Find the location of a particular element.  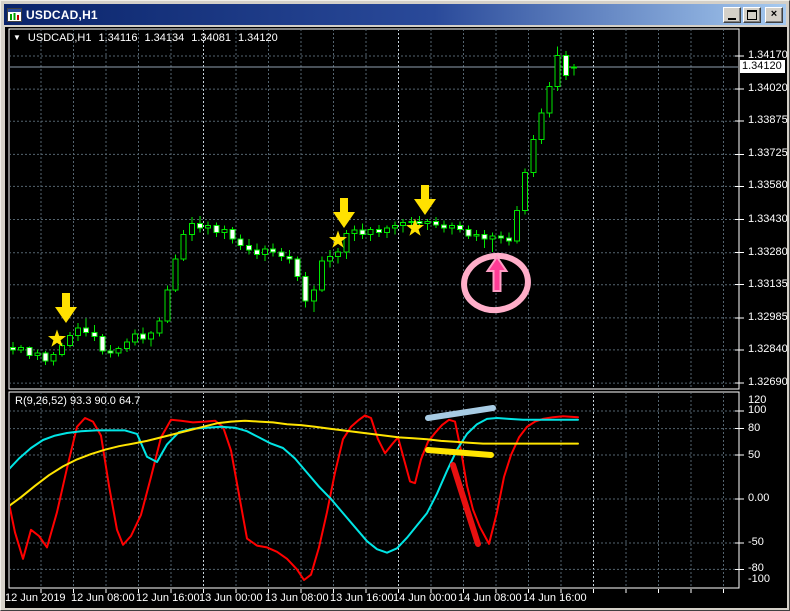

window-controls: × is located at coordinates (753, 14).